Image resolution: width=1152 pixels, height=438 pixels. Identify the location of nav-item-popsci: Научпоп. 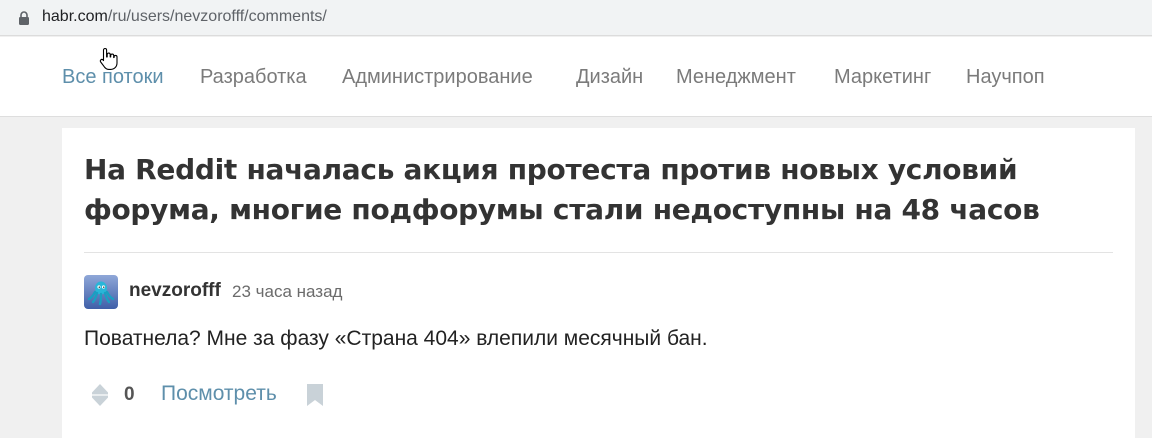
(1005, 77).